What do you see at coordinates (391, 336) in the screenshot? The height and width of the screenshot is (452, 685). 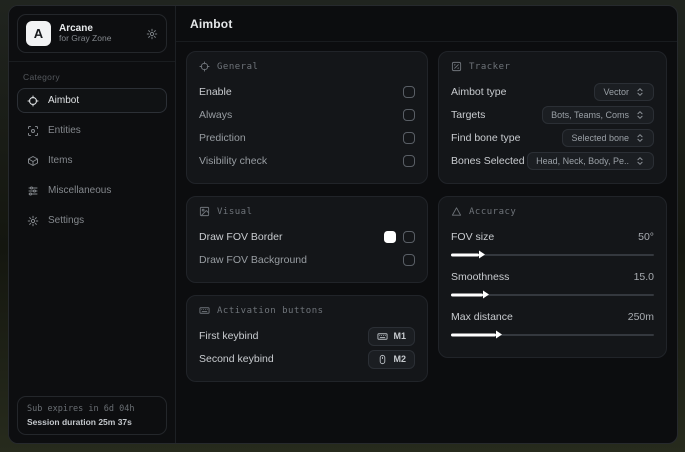 I see `first-keybind-button: M1` at bounding box center [391, 336].